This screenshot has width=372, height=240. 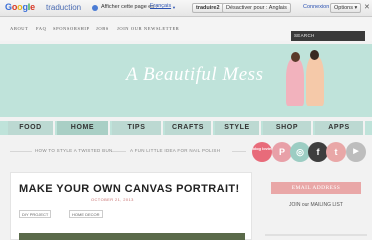 What do you see at coordinates (20, 7) in the screenshot?
I see `google-logo: Google` at bounding box center [20, 7].